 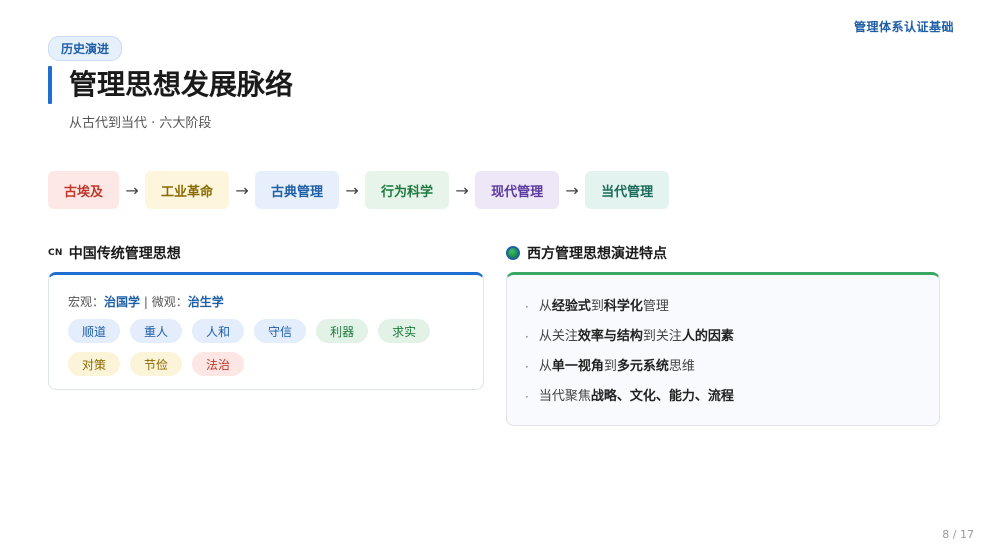 What do you see at coordinates (407, 190) in the screenshot?
I see `stage-3: 行为科学` at bounding box center [407, 190].